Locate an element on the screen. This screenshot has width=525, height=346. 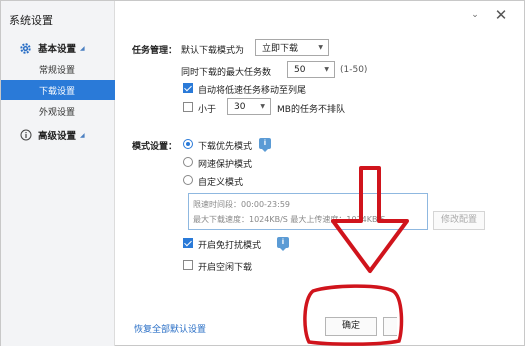
annotation-circle is located at coordinates (353, 315).